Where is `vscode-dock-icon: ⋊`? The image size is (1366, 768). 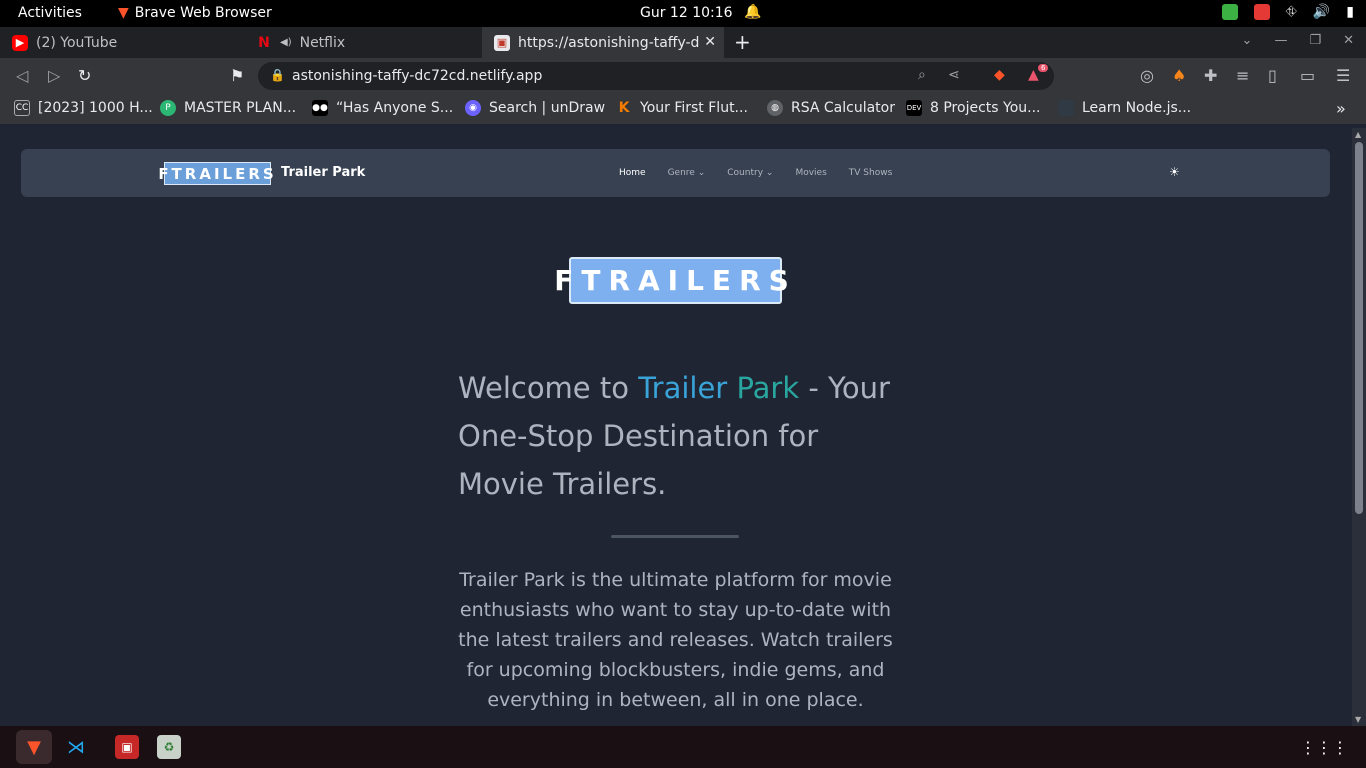 vscode-dock-icon: ⋊ is located at coordinates (76, 747).